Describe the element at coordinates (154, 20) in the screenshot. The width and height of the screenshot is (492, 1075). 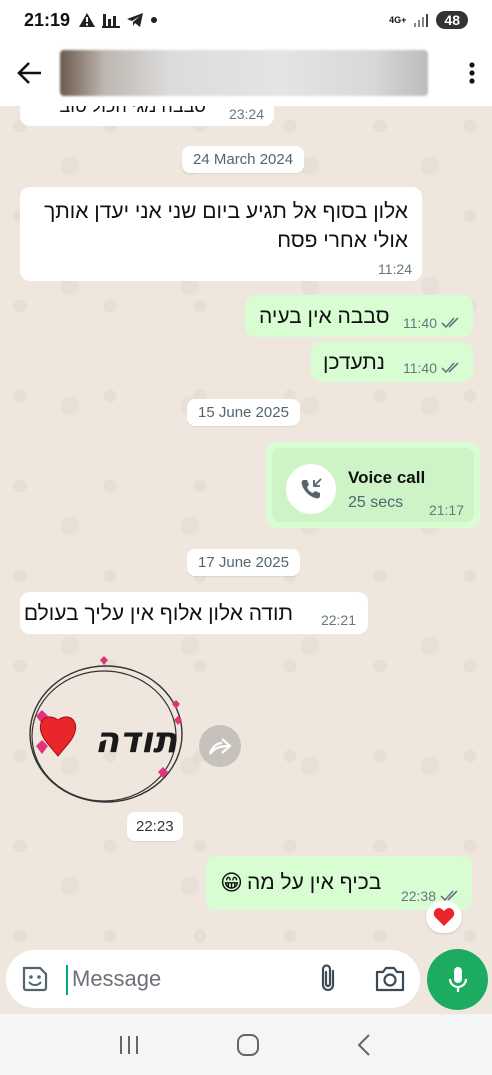
I see `dot-icon` at that location.